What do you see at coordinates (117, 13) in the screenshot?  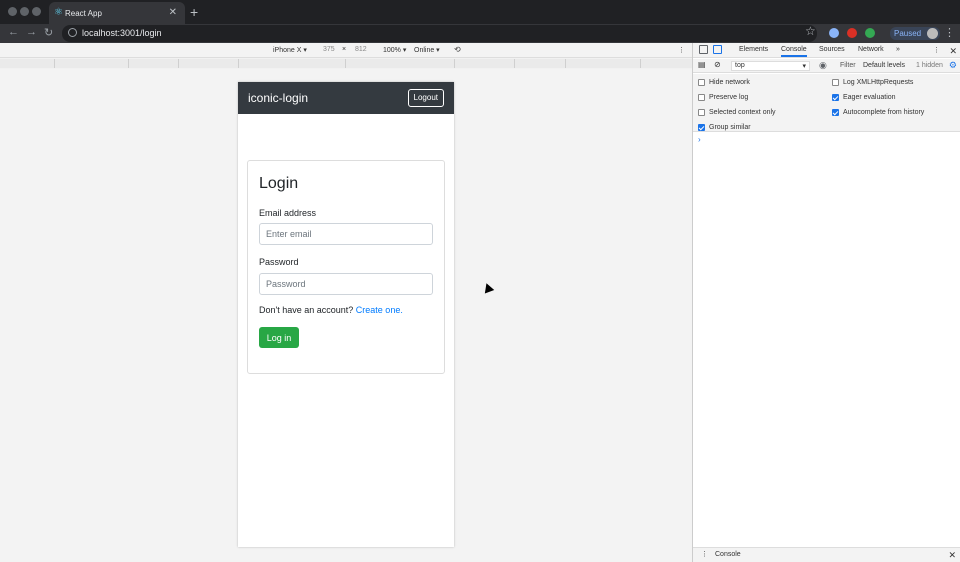 I see `browser-tab: ⚛ React App ✕` at bounding box center [117, 13].